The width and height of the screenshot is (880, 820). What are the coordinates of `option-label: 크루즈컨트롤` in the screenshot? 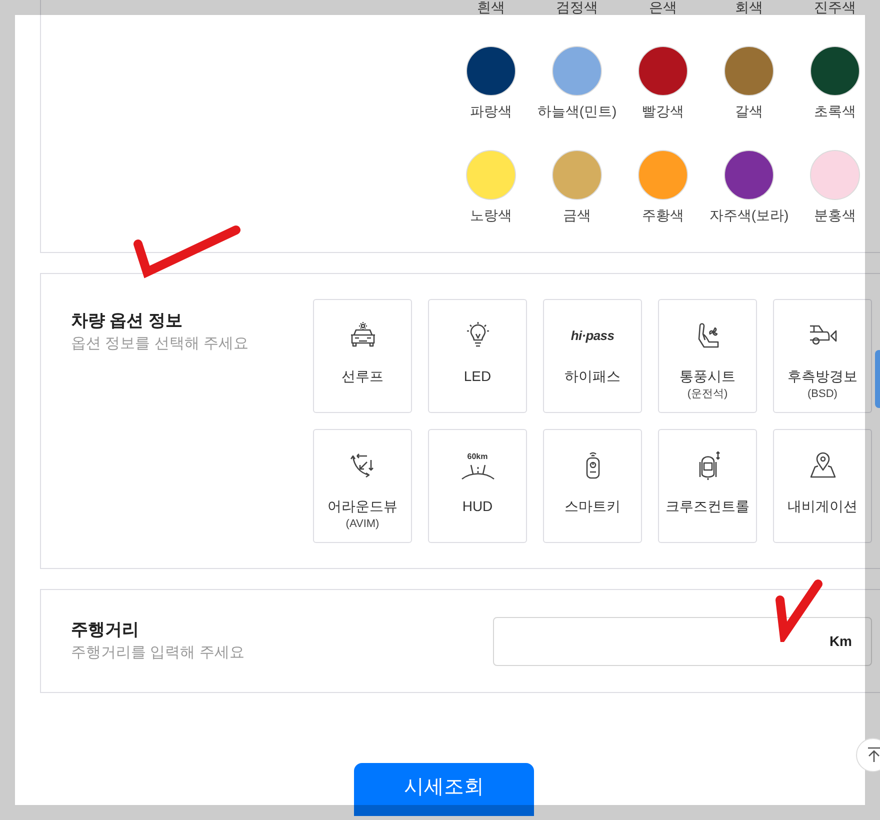 It's located at (708, 506).